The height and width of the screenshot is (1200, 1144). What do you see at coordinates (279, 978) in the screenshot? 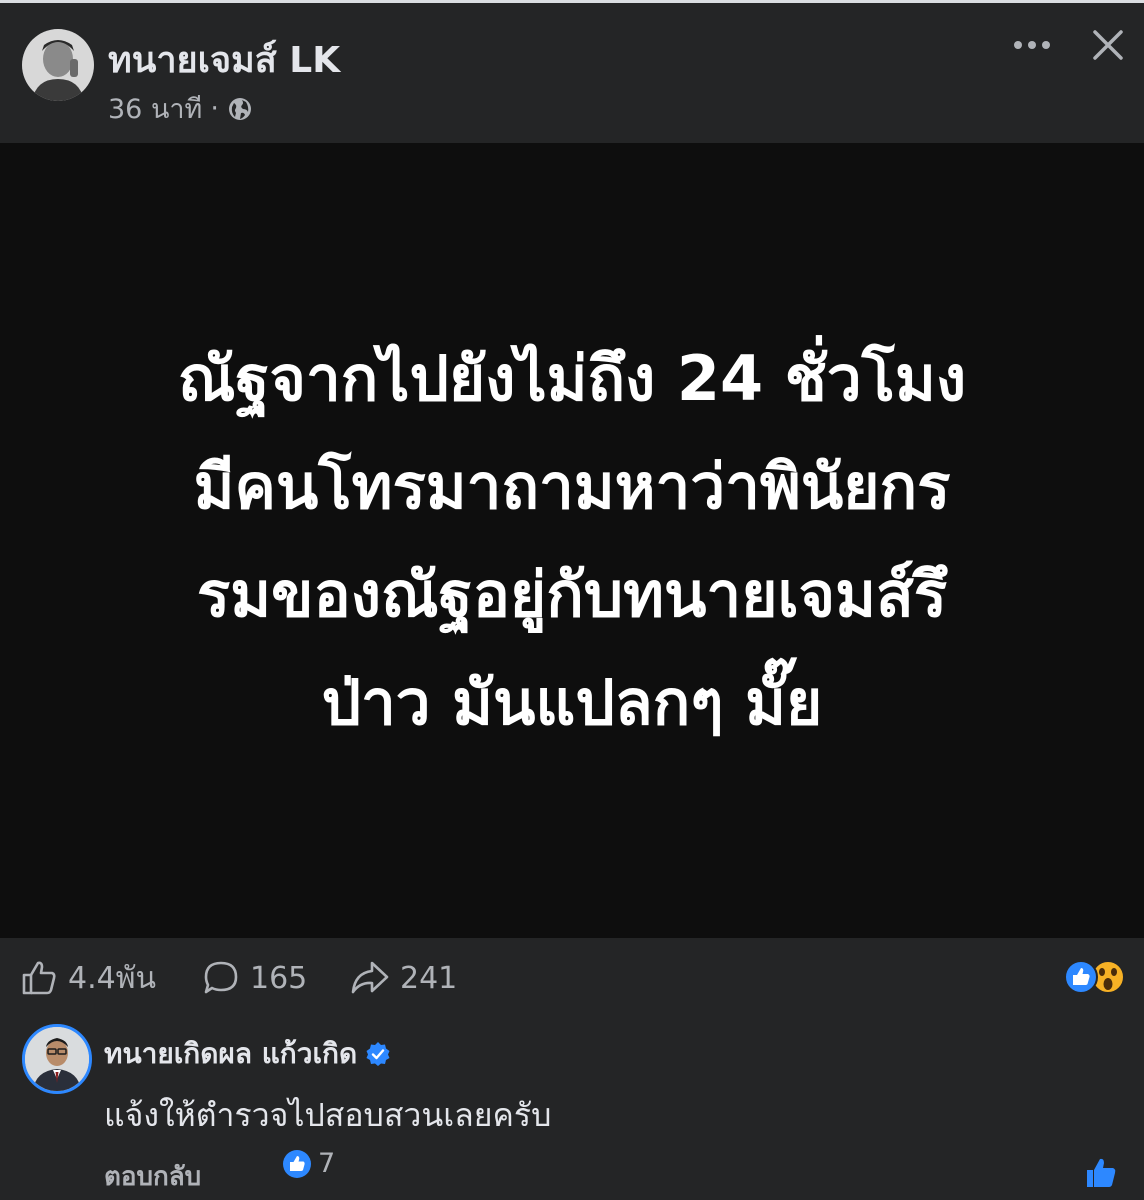
I see `comment-count: 165` at bounding box center [279, 978].